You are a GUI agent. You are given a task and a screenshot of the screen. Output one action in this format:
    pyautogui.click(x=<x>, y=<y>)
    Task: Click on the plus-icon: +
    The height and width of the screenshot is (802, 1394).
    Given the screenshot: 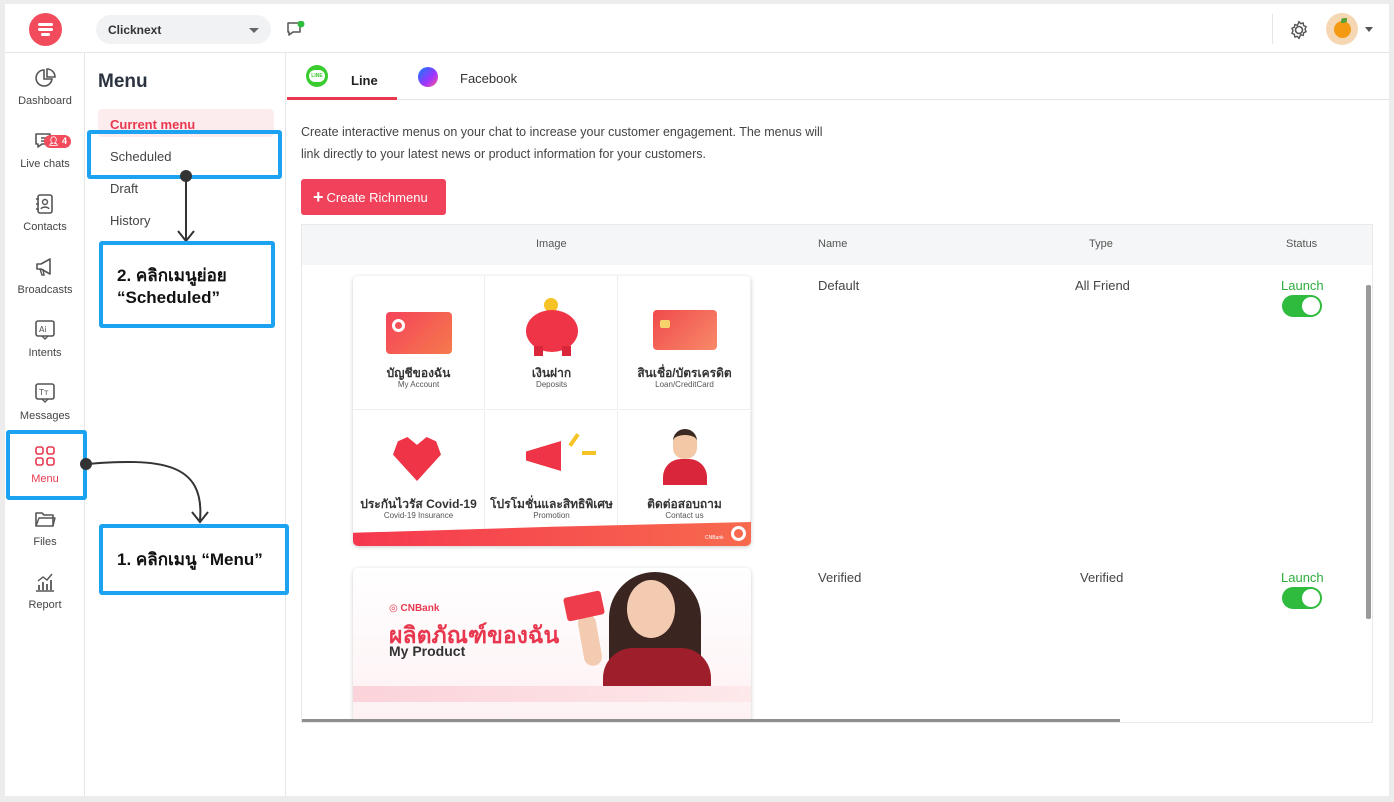 What is the action you would take?
    pyautogui.click(x=318, y=197)
    